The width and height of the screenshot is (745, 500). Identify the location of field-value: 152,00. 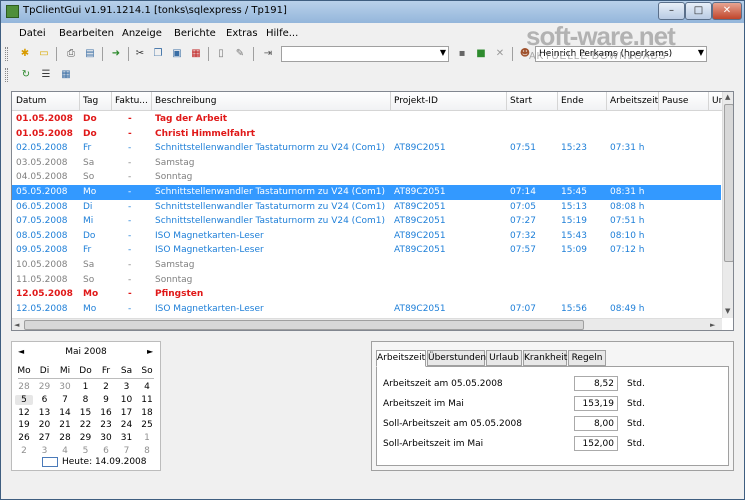
(596, 443).